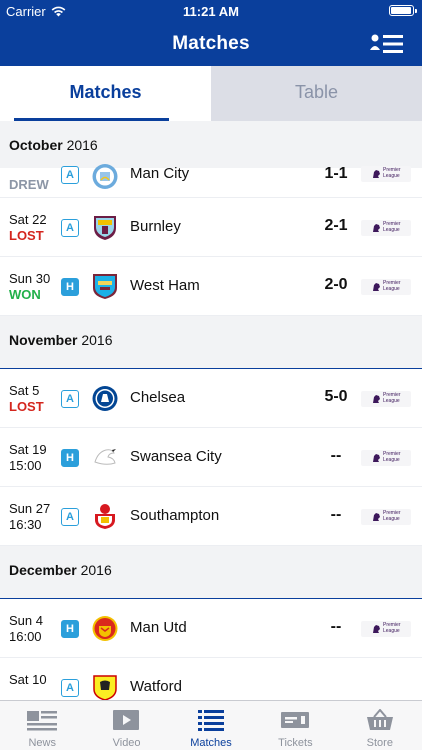 This screenshot has height=750, width=422. Describe the element at coordinates (211, 743) in the screenshot. I see `tab-matches-nav-label: Matches` at that location.